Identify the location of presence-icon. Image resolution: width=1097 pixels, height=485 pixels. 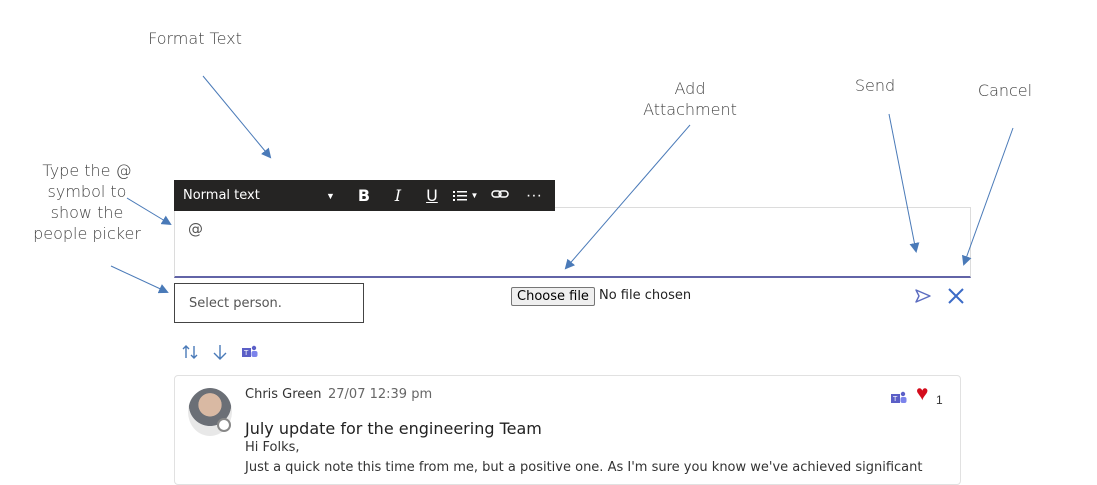
(224, 425).